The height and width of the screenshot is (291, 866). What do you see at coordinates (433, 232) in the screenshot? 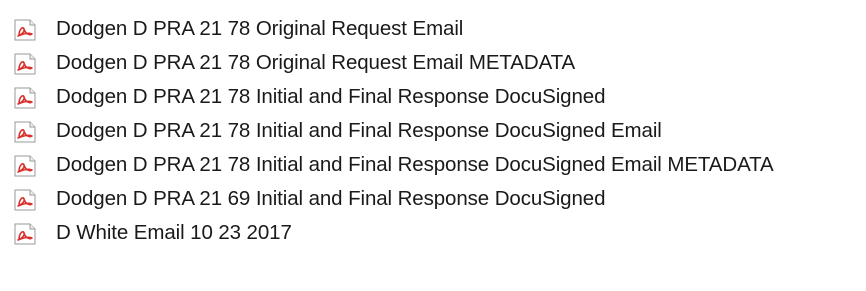
I see `file-list-item: D White Email 10 23 2017` at bounding box center [433, 232].